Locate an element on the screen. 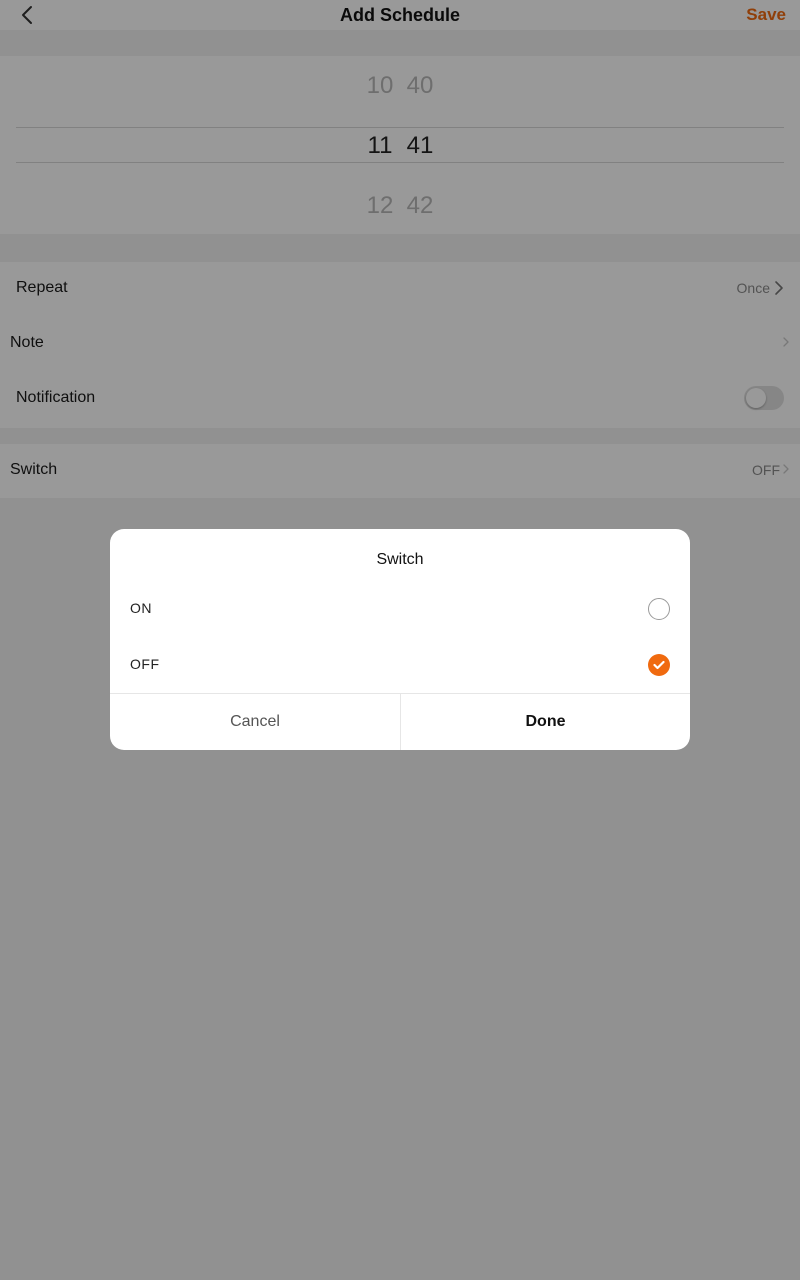 This screenshot has width=800, height=1280. option-on-label: ON is located at coordinates (141, 608).